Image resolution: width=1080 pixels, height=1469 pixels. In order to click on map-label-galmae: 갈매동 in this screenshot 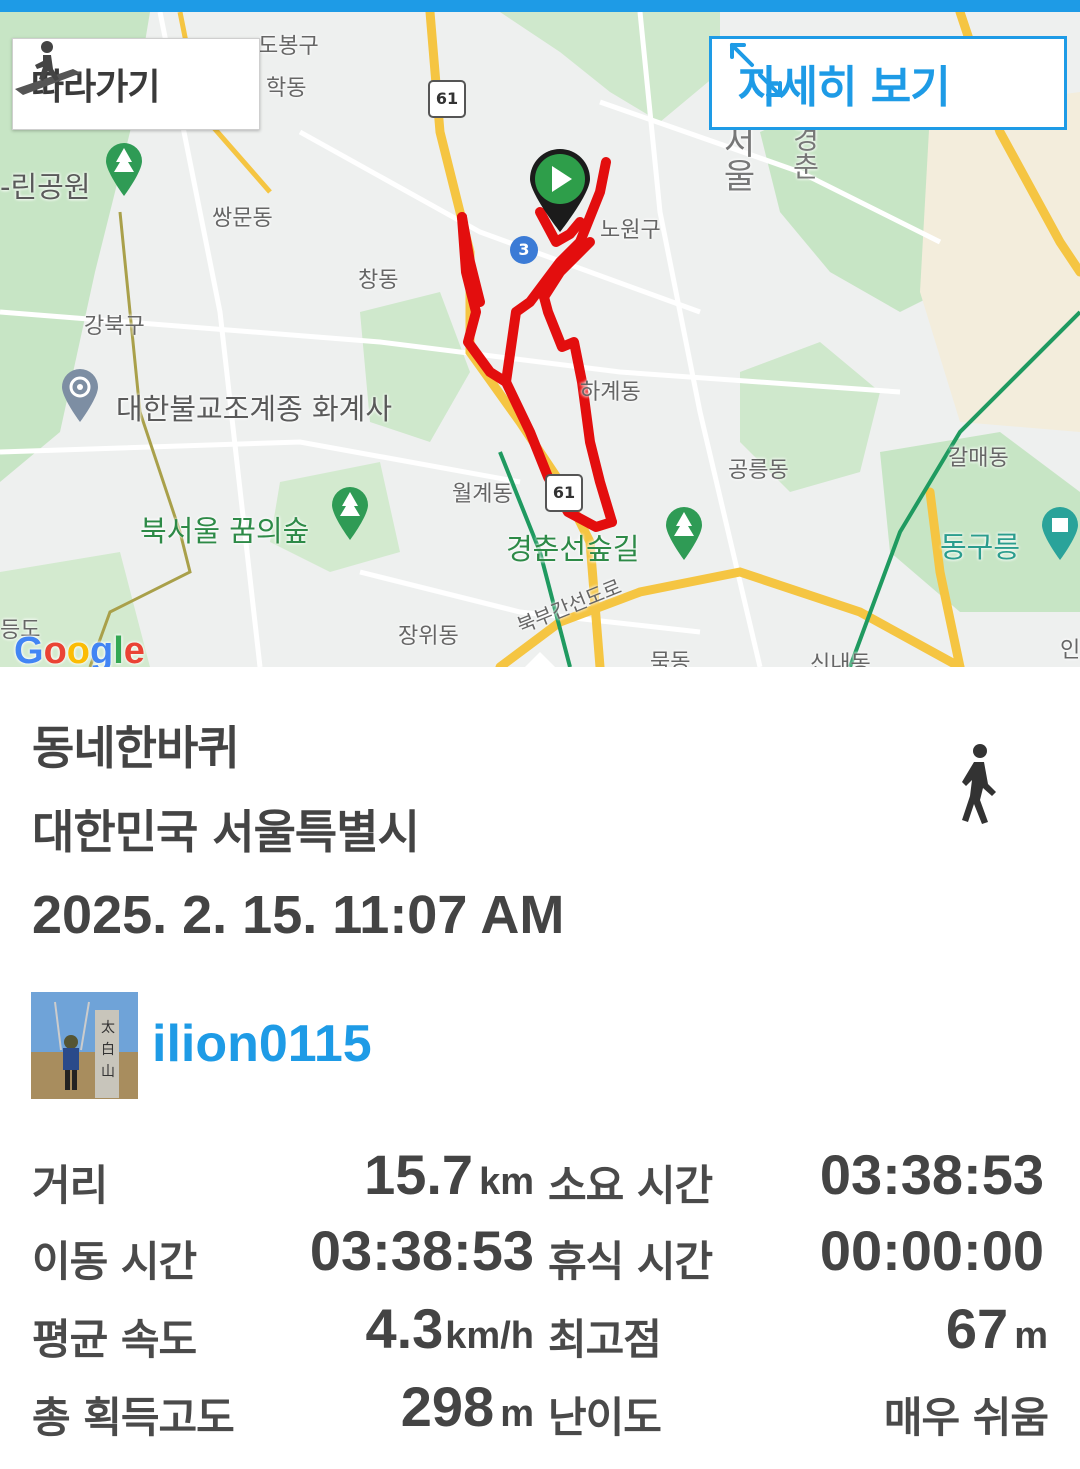, I will do `click(978, 458)`.